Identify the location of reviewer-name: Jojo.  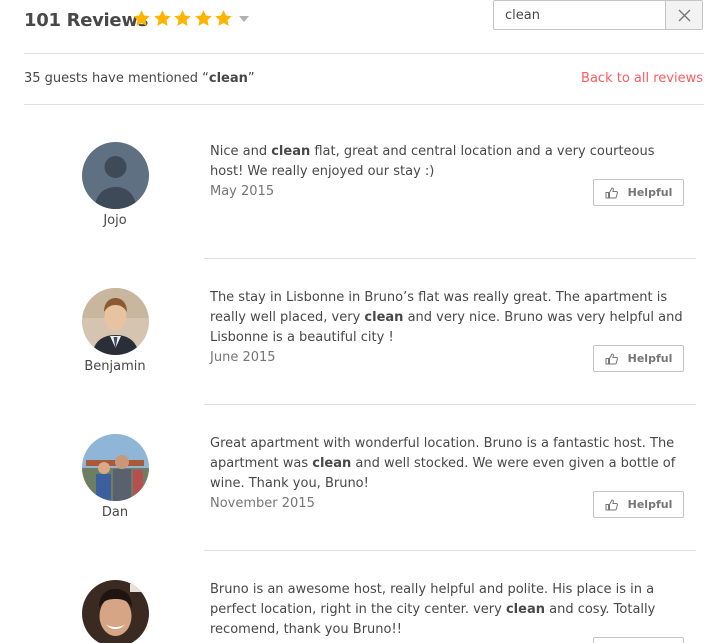
(115, 220).